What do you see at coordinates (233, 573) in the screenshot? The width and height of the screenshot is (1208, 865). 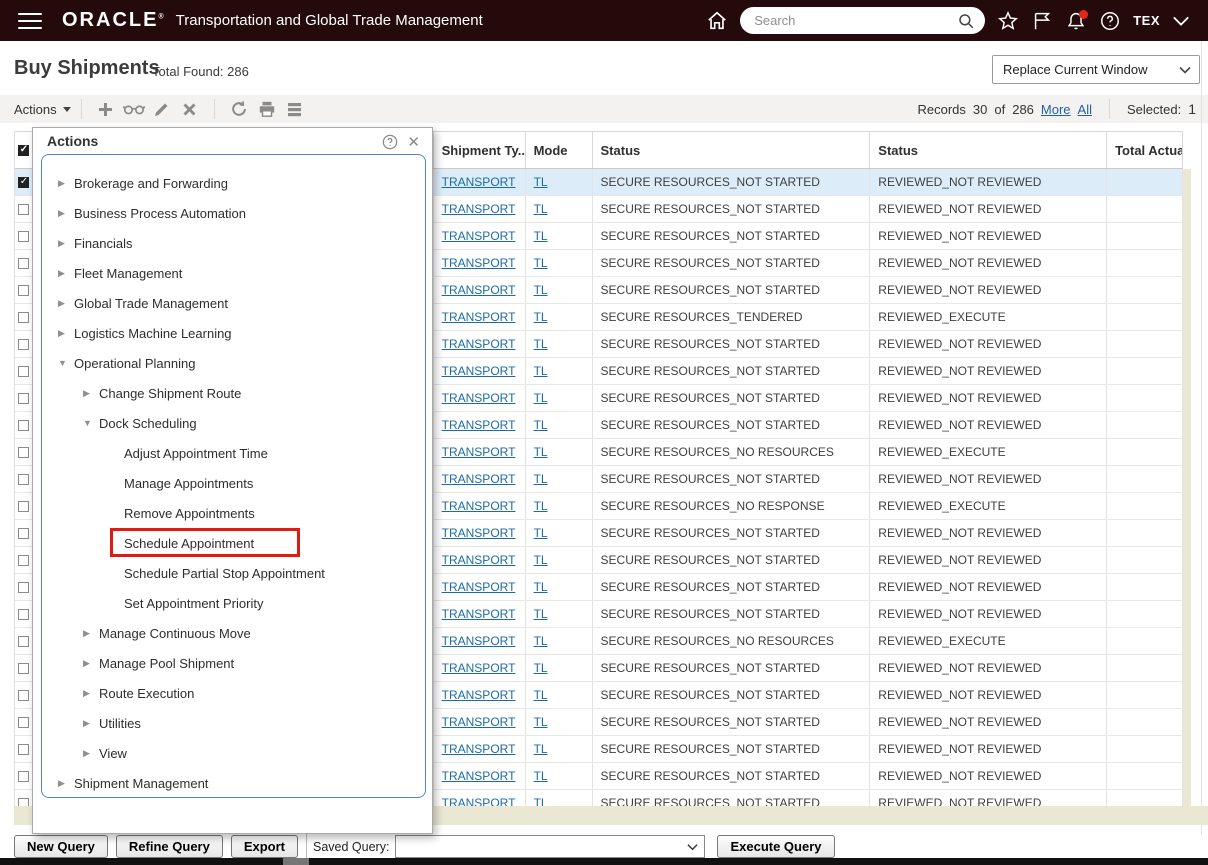 I see `actions-menu-item: Schedule Partial Stop Appointment` at bounding box center [233, 573].